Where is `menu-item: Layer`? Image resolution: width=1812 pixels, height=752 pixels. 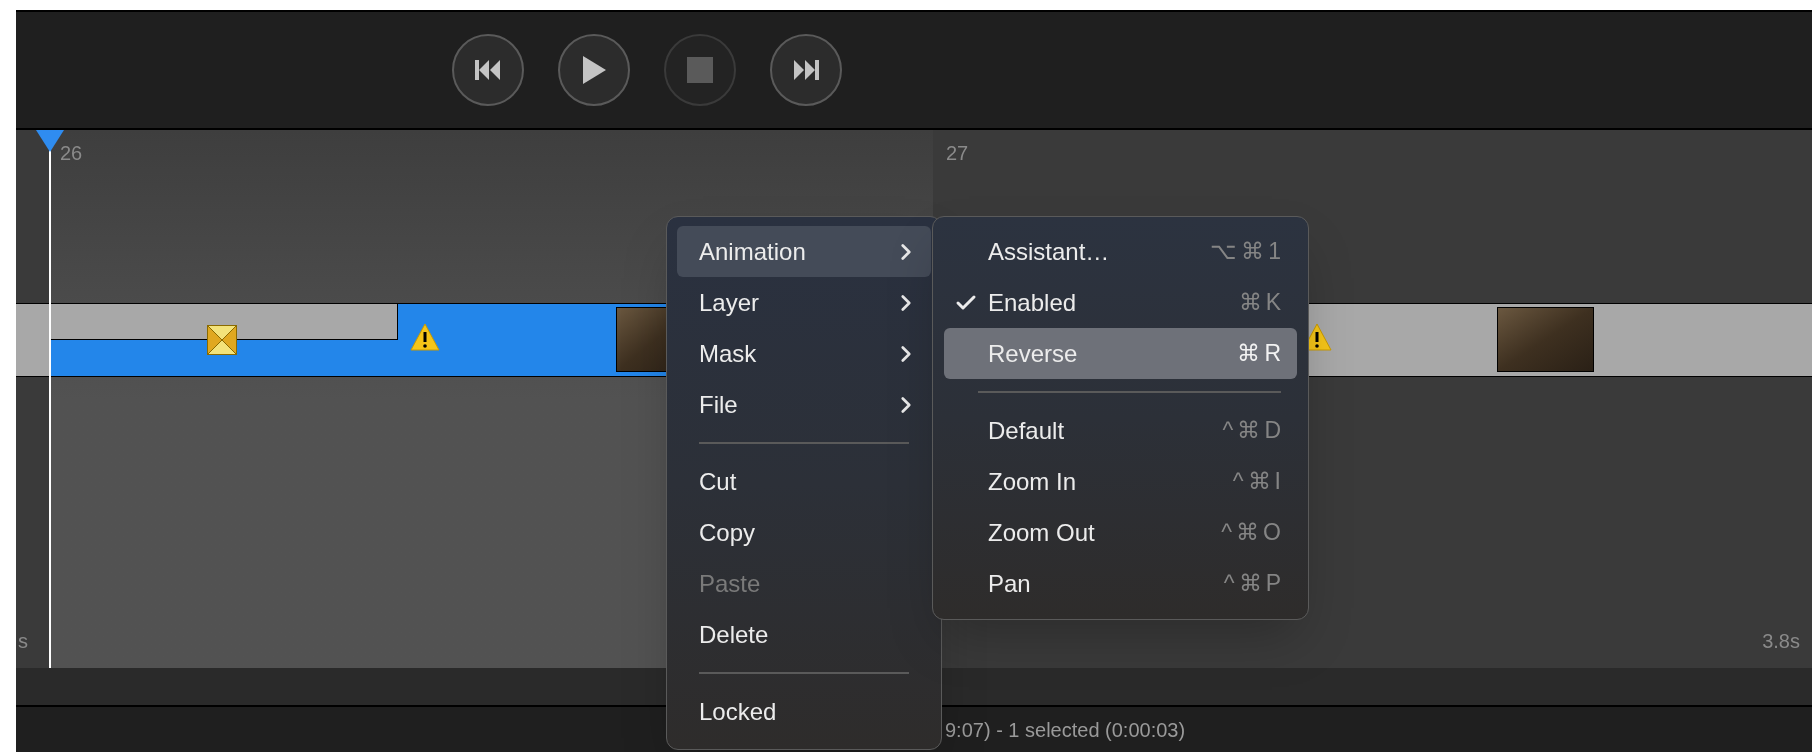
menu-item: Layer is located at coordinates (804, 302).